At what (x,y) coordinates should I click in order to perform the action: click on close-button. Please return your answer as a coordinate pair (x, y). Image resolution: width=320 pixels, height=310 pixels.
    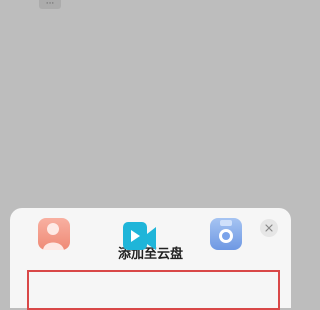
    Looking at the image, I should click on (269, 228).